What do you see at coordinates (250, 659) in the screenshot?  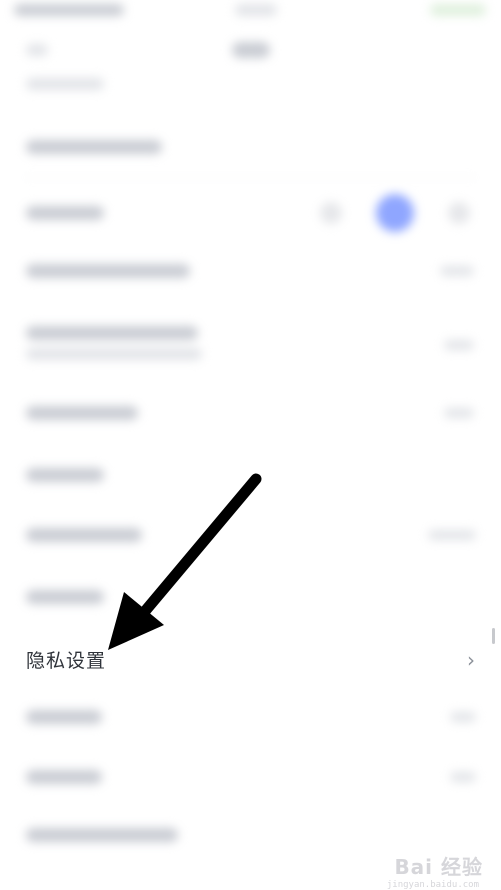 I see `privacy-settings-row: 隐私设置 ›` at bounding box center [250, 659].